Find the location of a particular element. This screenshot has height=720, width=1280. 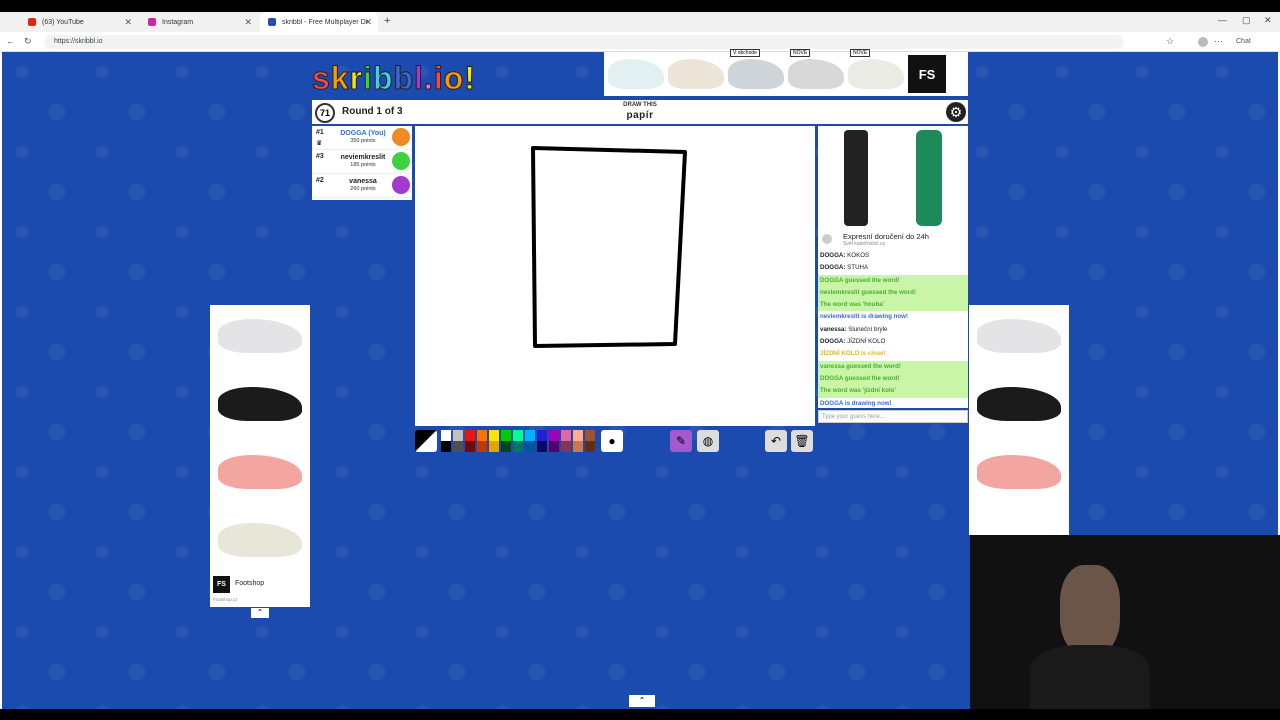

tab-label: Instagram is located at coordinates (178, 22).